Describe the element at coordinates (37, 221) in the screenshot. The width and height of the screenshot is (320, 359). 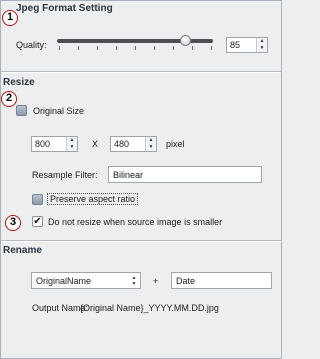
I see `no-resize-checkbox: ✔` at that location.